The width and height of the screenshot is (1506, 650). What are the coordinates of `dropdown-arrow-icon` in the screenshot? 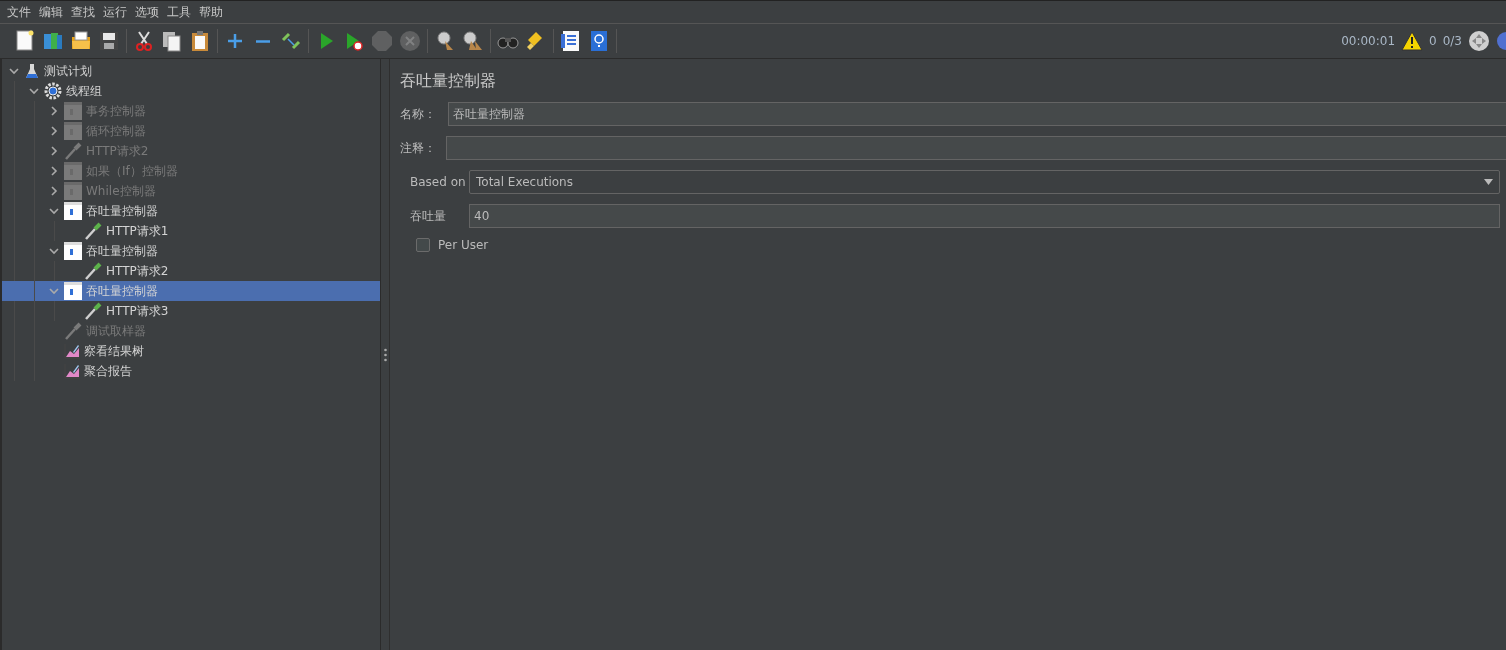 It's located at (1488, 182).